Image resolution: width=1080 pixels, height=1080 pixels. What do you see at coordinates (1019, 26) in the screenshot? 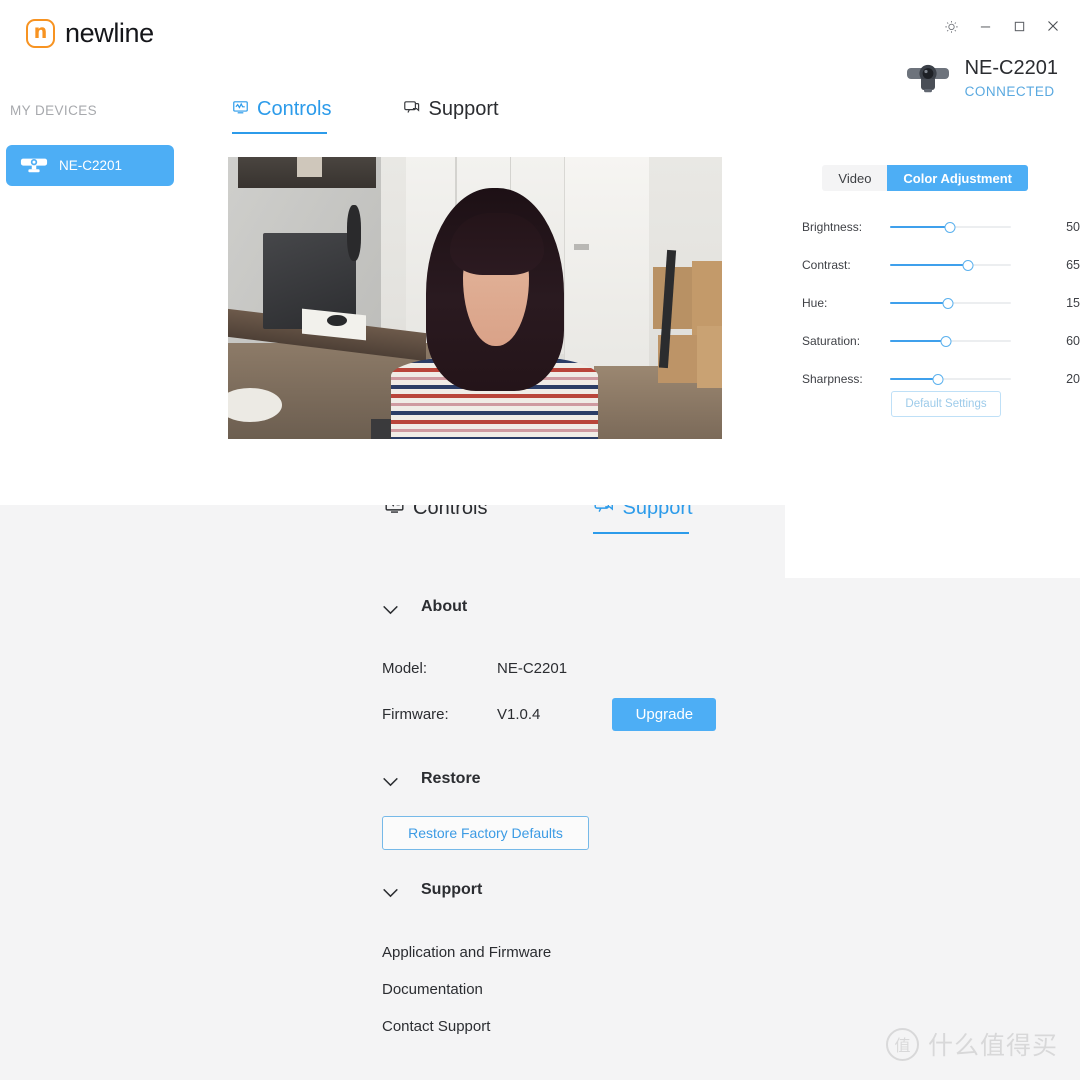
I see `maximize-button` at bounding box center [1019, 26].